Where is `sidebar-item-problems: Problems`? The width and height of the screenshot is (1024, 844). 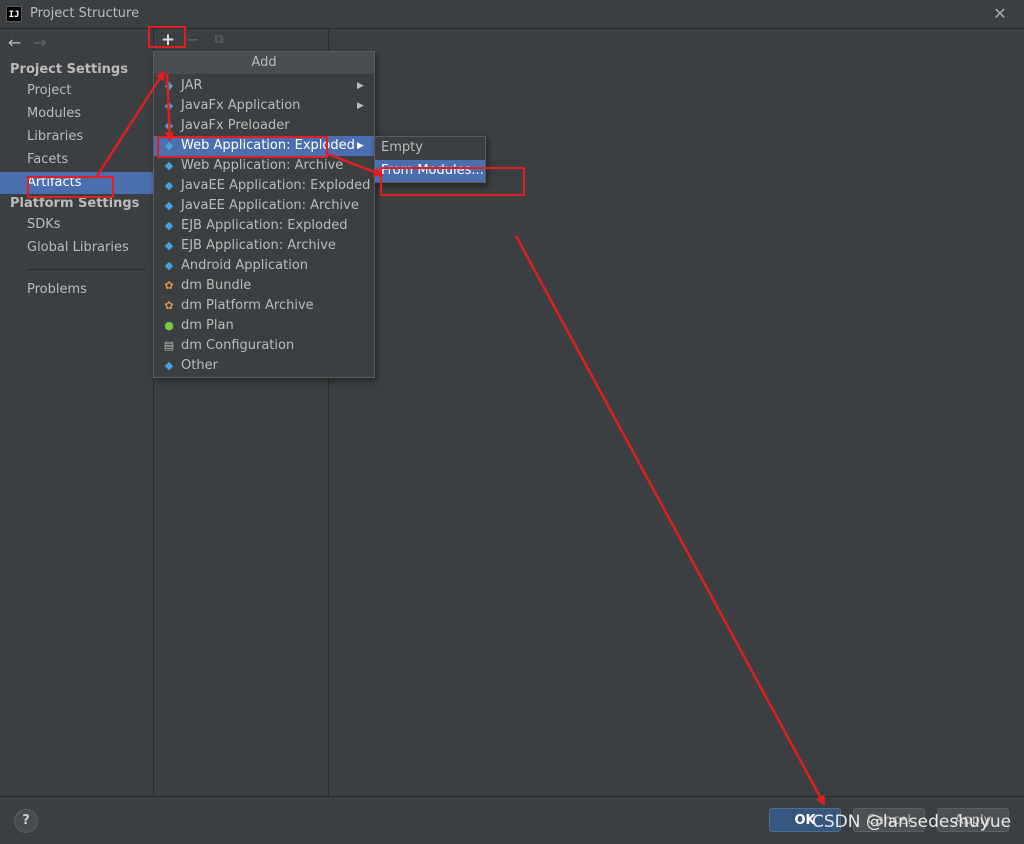 sidebar-item-problems: Problems is located at coordinates (76, 290).